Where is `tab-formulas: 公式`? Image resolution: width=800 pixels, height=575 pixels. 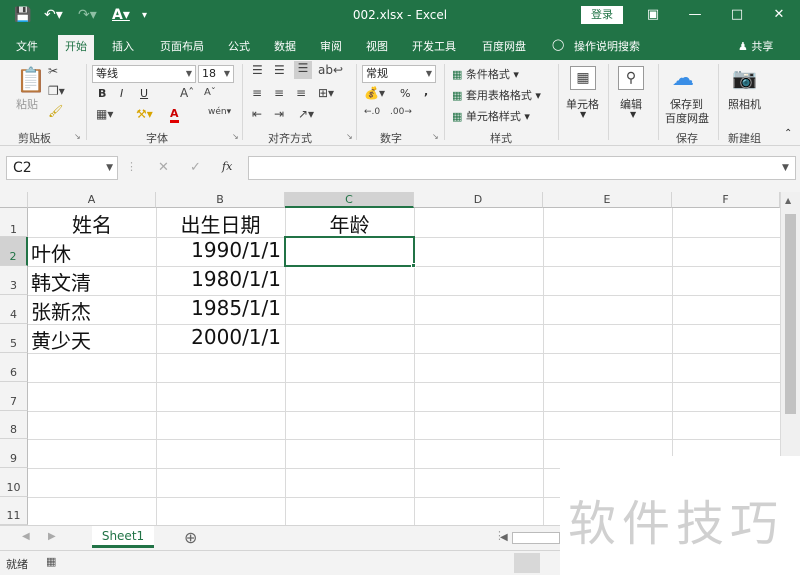 tab-formulas: 公式 is located at coordinates (239, 46).